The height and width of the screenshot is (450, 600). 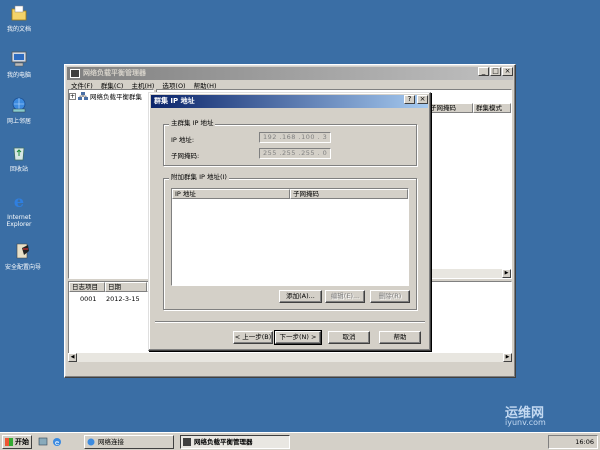 I want to click on cancel-button: 取消, so click(x=349, y=337).